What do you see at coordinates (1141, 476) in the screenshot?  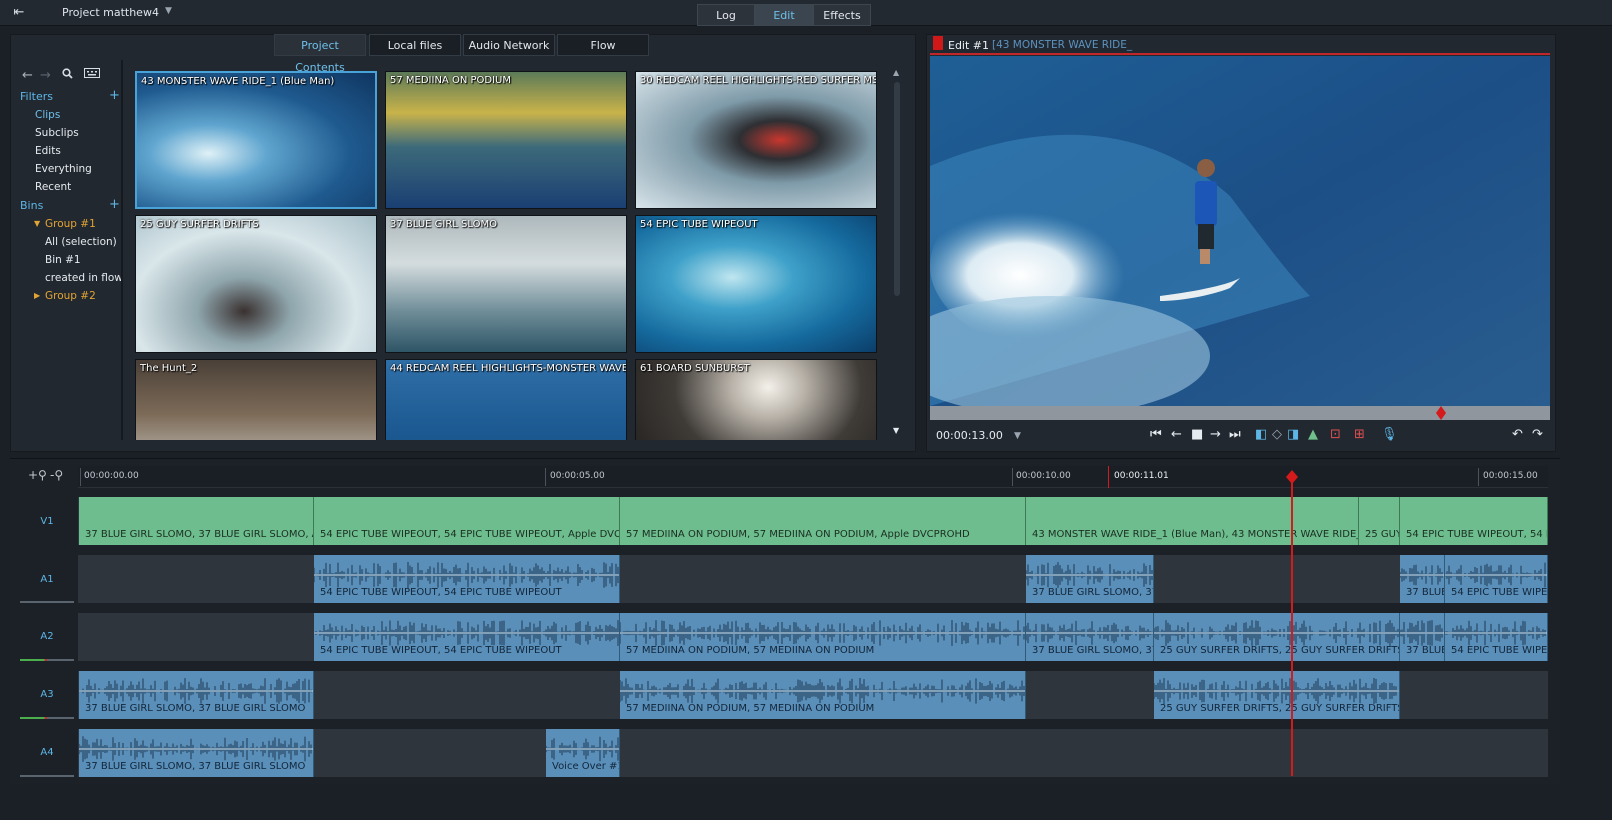 I see `current-time-label: 00:00:11.01` at bounding box center [1141, 476].